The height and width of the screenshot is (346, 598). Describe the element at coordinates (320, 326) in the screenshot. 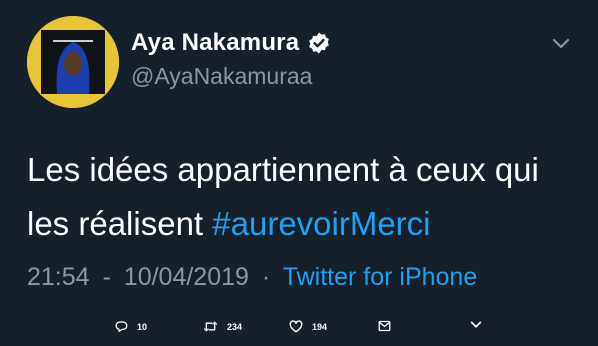

I see `like-count: 194` at that location.